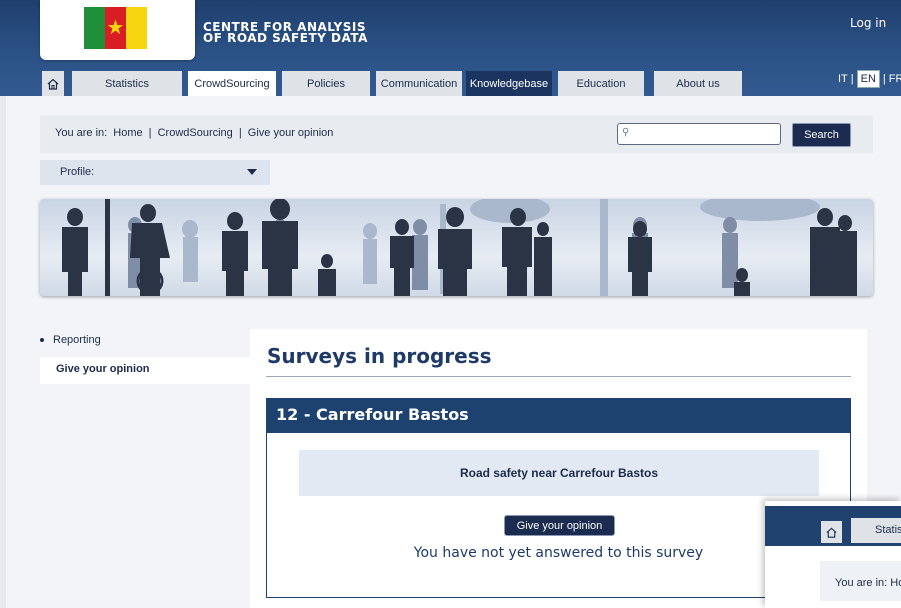 The width and height of the screenshot is (901, 608). I want to click on star-icon: ★, so click(115, 27).